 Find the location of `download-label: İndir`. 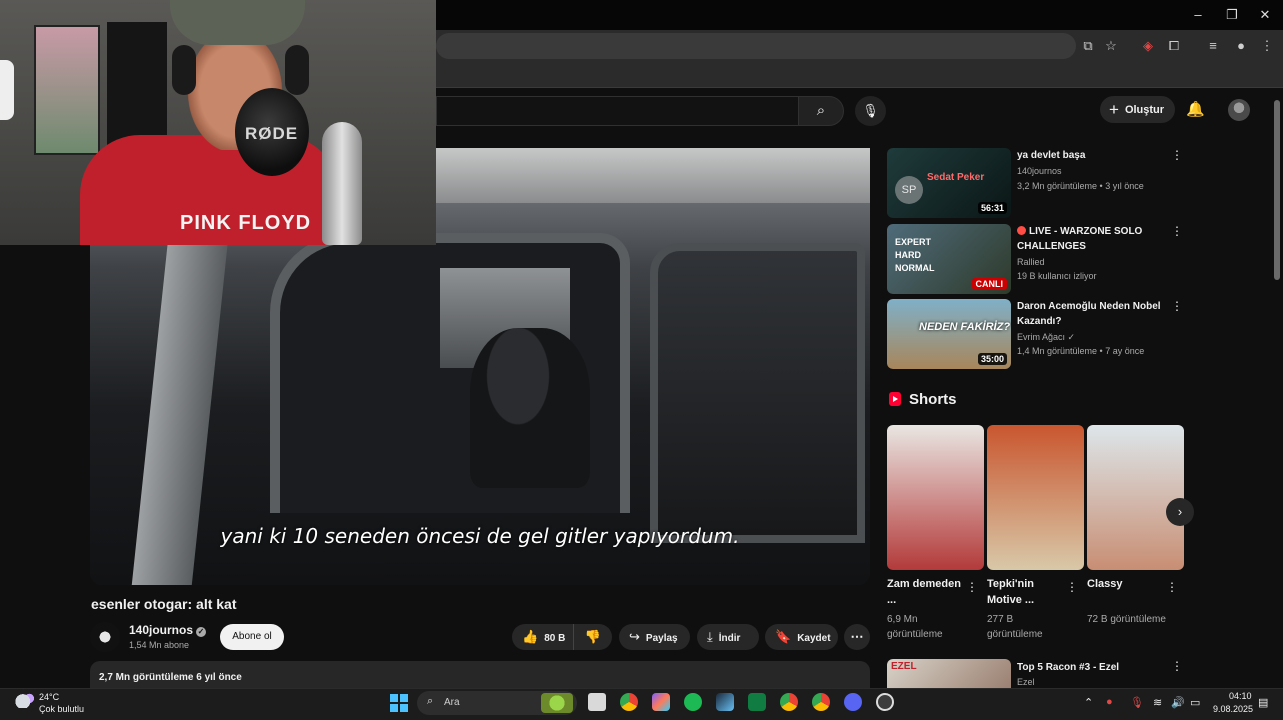

download-label: İndir is located at coordinates (729, 638).